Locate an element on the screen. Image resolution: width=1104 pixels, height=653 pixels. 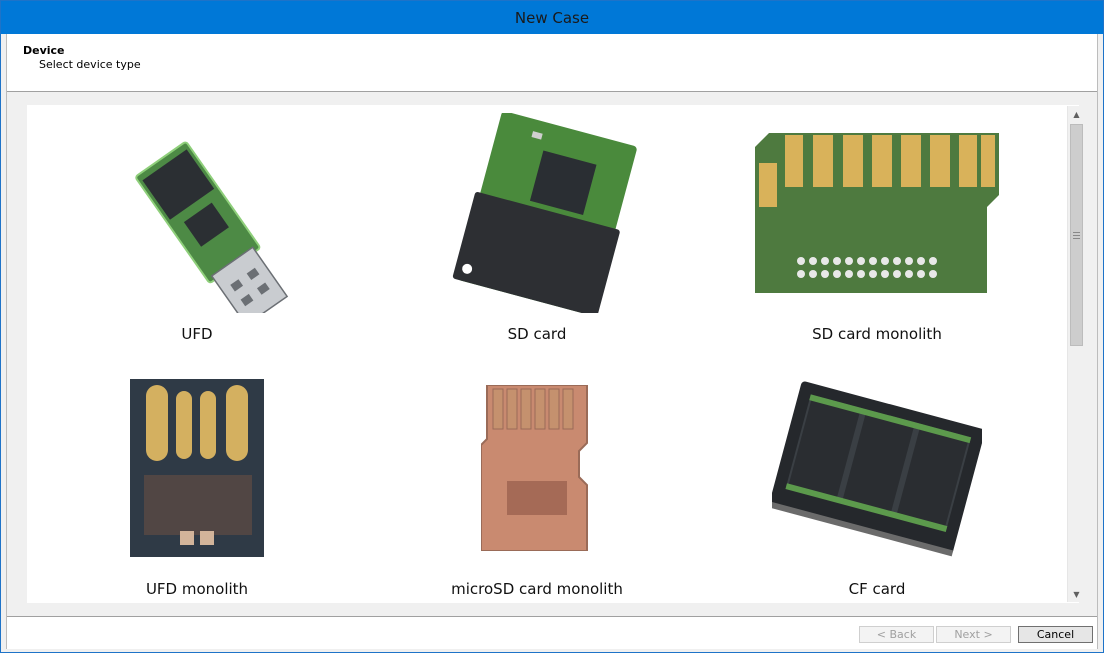
sd-card-board-image is located at coordinates (537, 212).